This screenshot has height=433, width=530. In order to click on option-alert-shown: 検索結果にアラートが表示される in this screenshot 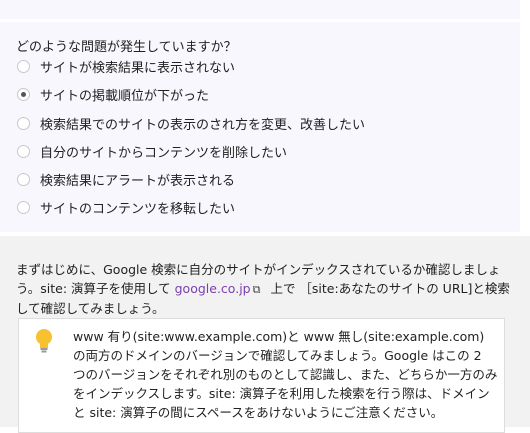, I will do `click(126, 179)`.